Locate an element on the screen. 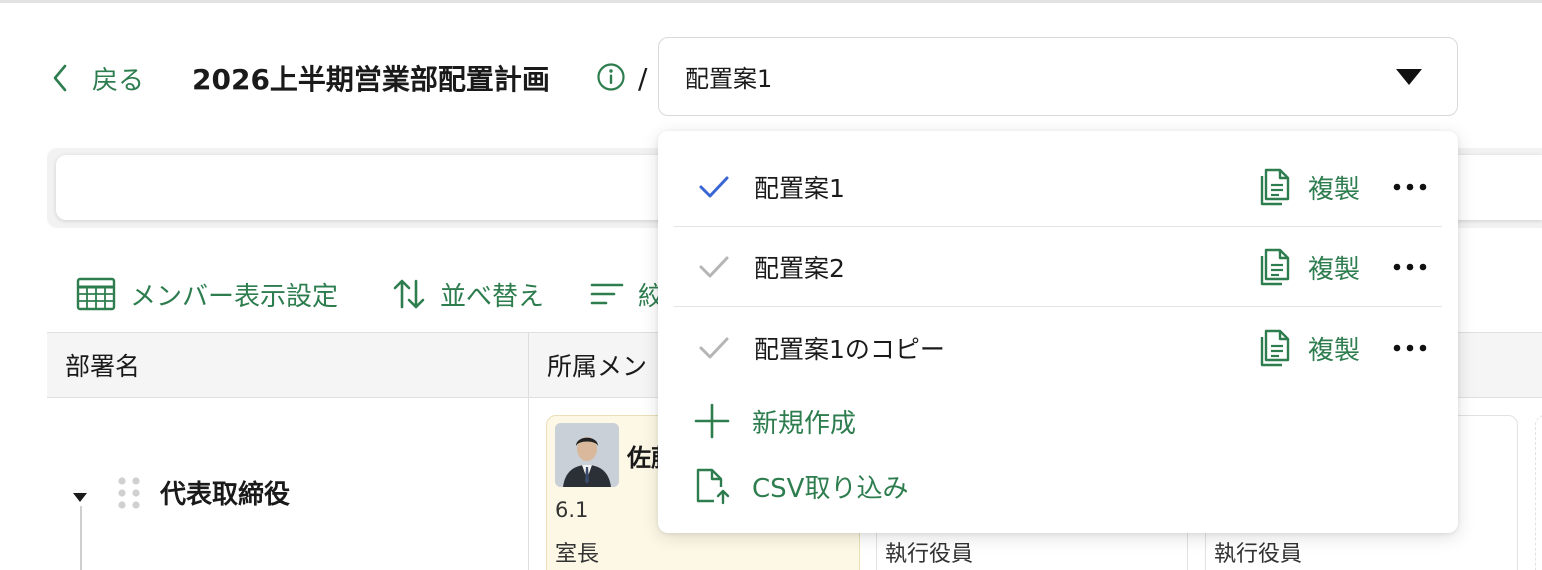 This screenshot has width=1542, height=570. csv-import-label: CSV取り込み is located at coordinates (830, 488).